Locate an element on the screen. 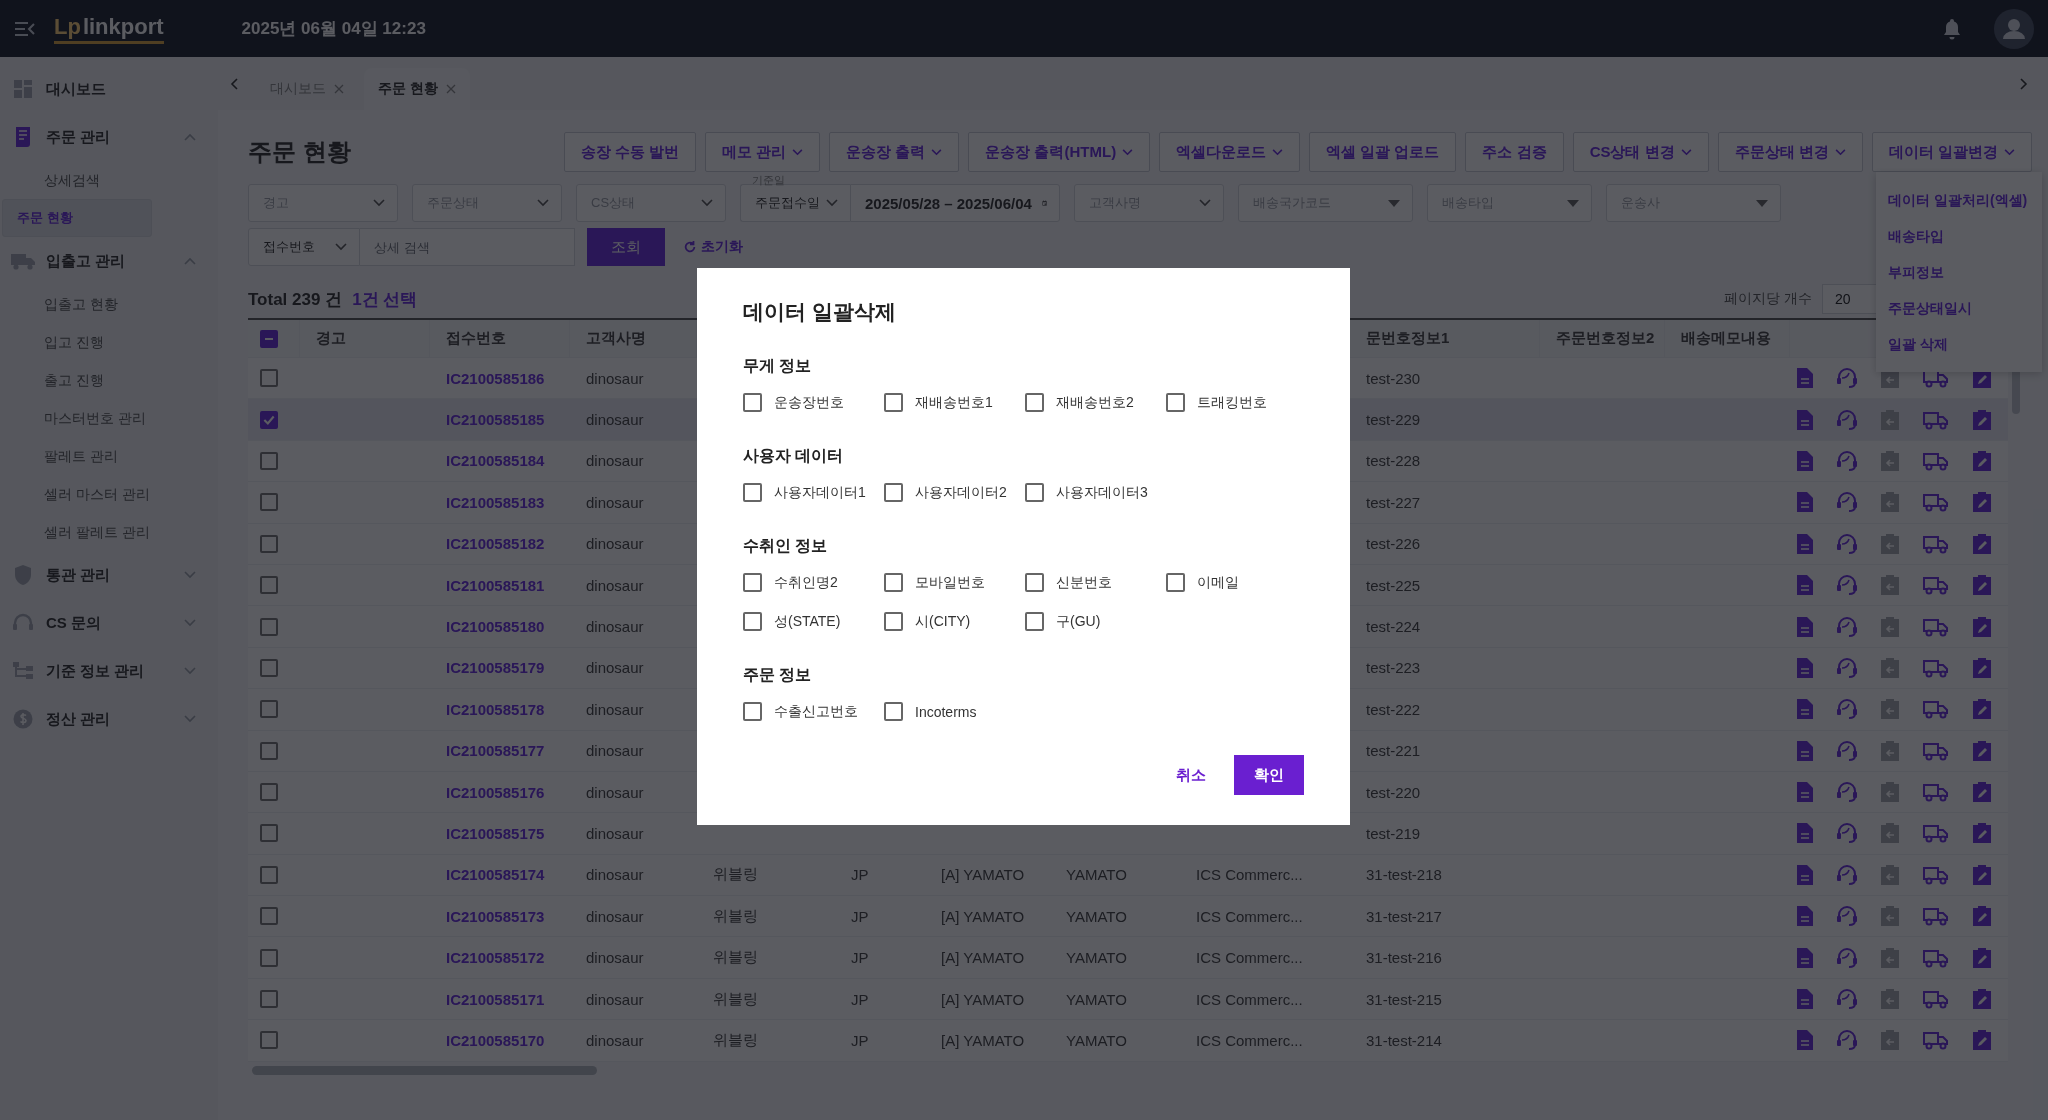 Image resolution: width=2048 pixels, height=1120 pixels. toolbar-button: CS상태 변경 is located at coordinates (1640, 152).